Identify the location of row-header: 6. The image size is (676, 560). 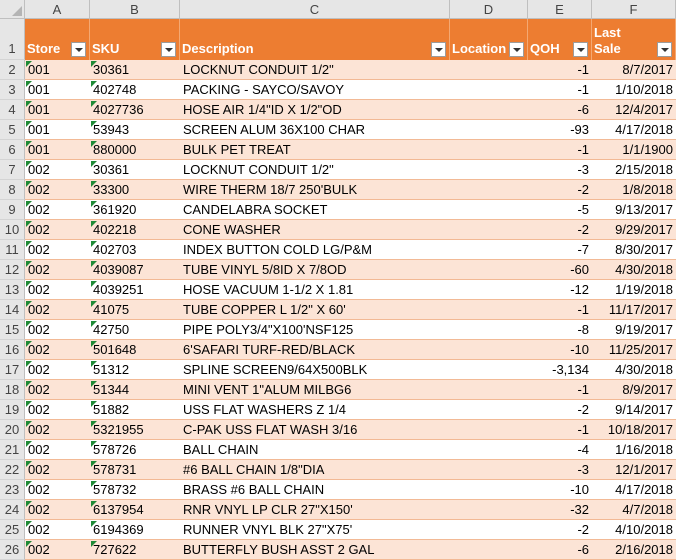
(12, 150).